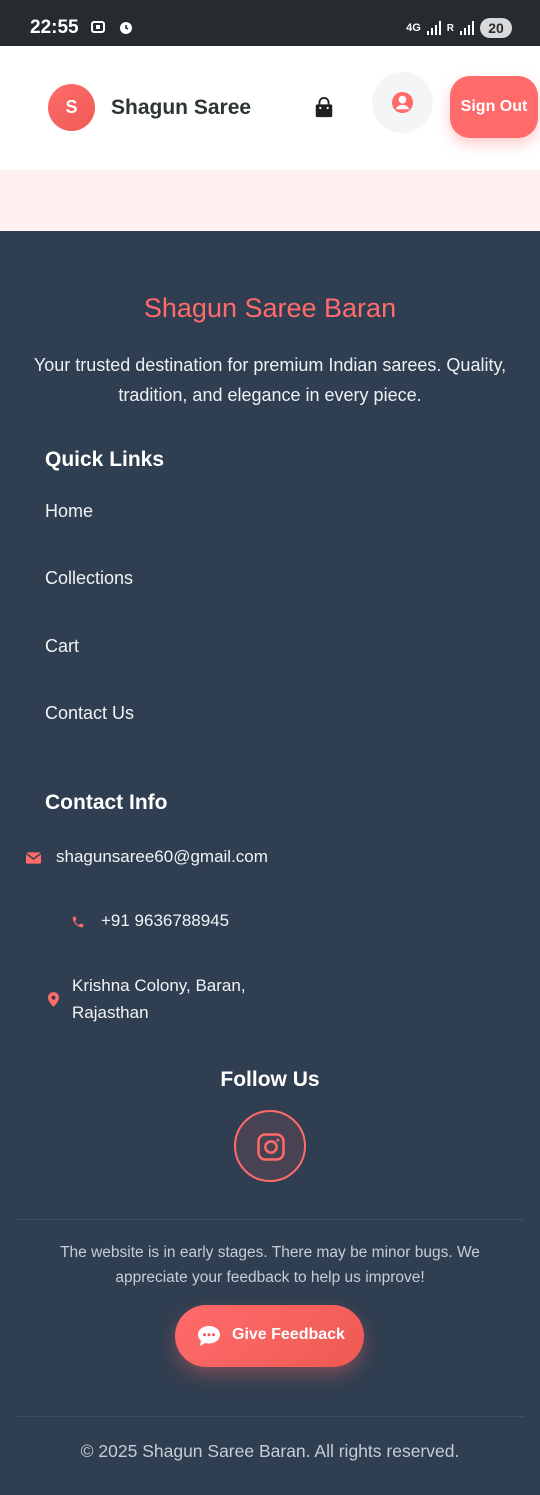 Image resolution: width=540 pixels, height=1495 pixels. What do you see at coordinates (270, 1416) in the screenshot?
I see `footer-divider-bottom` at bounding box center [270, 1416].